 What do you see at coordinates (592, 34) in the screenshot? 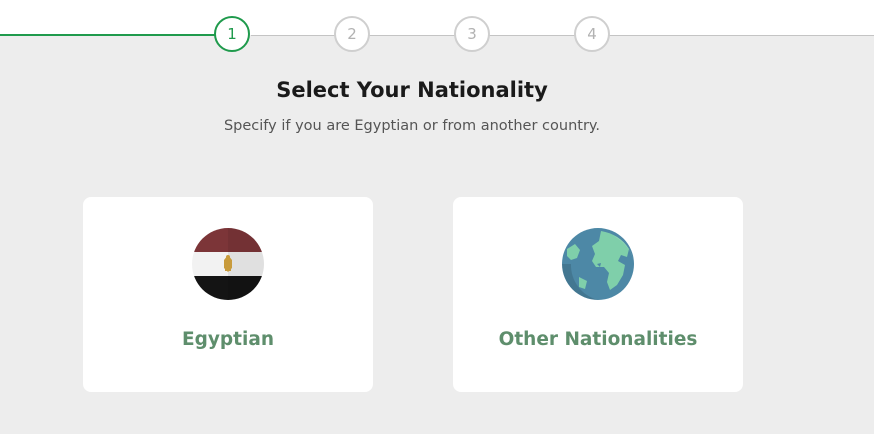
I see `step-4-indicator: 4` at bounding box center [592, 34].